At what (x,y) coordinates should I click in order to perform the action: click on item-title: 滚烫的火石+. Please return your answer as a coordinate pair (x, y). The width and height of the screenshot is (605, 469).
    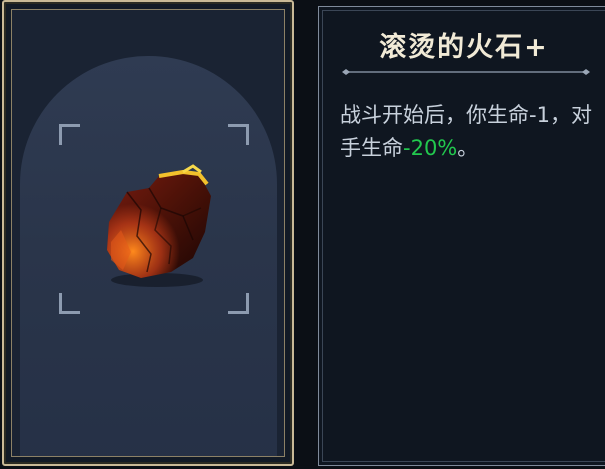
    Looking at the image, I should click on (464, 47).